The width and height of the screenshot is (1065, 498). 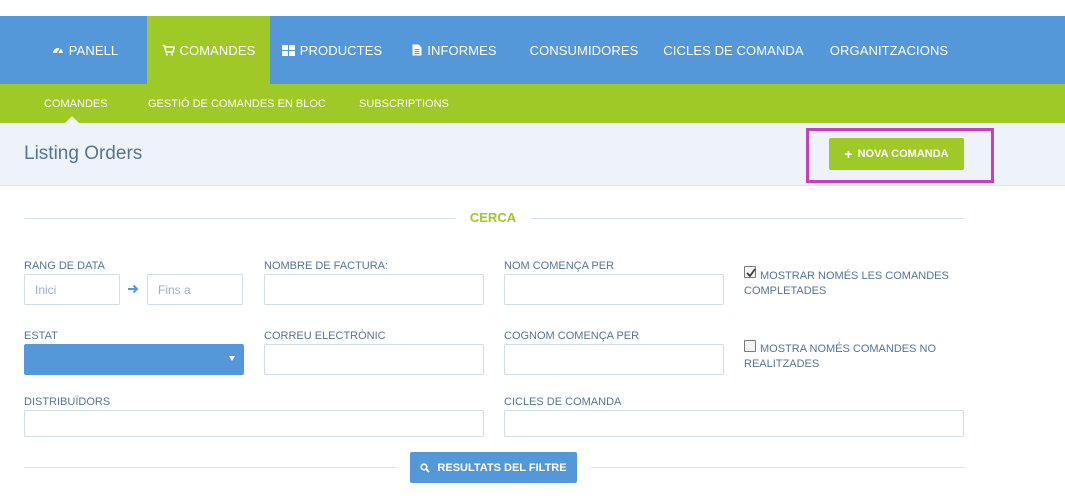 What do you see at coordinates (502, 467) in the screenshot?
I see `filter-results-label: RESULTATS DEL FILTRE` at bounding box center [502, 467].